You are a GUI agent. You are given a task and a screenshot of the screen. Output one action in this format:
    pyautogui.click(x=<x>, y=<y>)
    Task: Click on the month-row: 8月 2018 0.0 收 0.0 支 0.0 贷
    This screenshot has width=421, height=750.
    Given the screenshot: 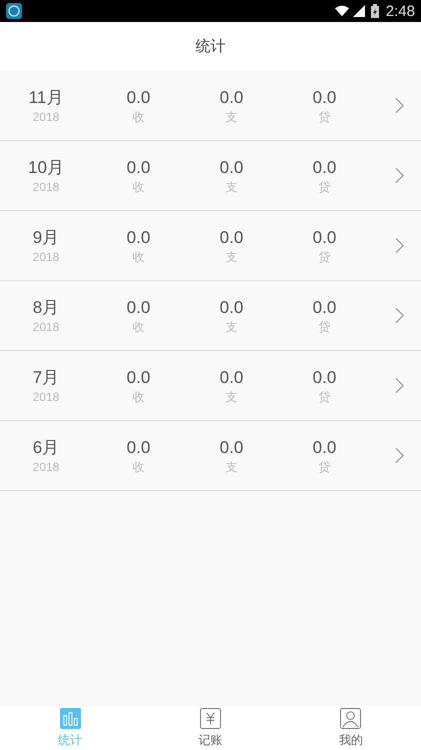 What is the action you would take?
    pyautogui.click(x=210, y=316)
    